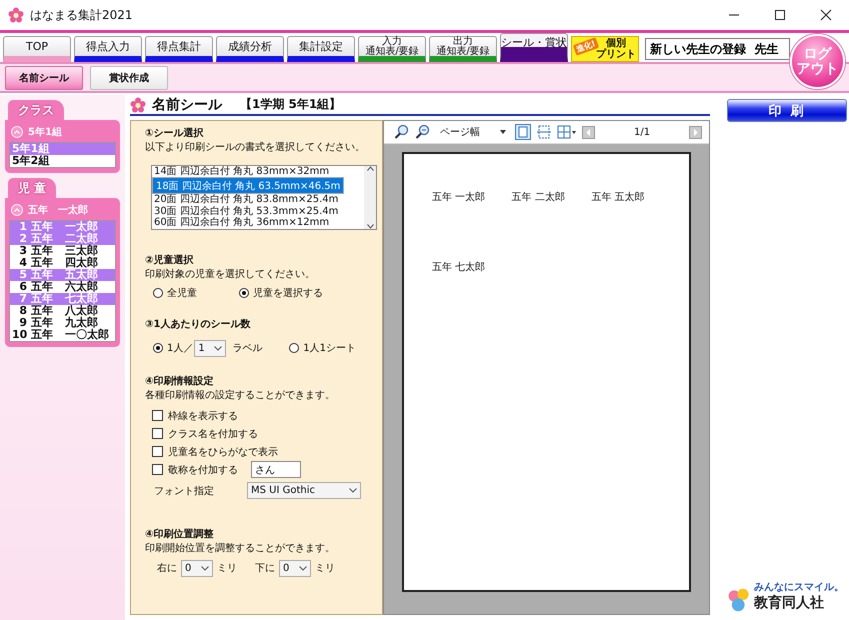  Describe the element at coordinates (392, 49) in the screenshot. I see `nav-tab: 入力 通知表/要録` at that location.